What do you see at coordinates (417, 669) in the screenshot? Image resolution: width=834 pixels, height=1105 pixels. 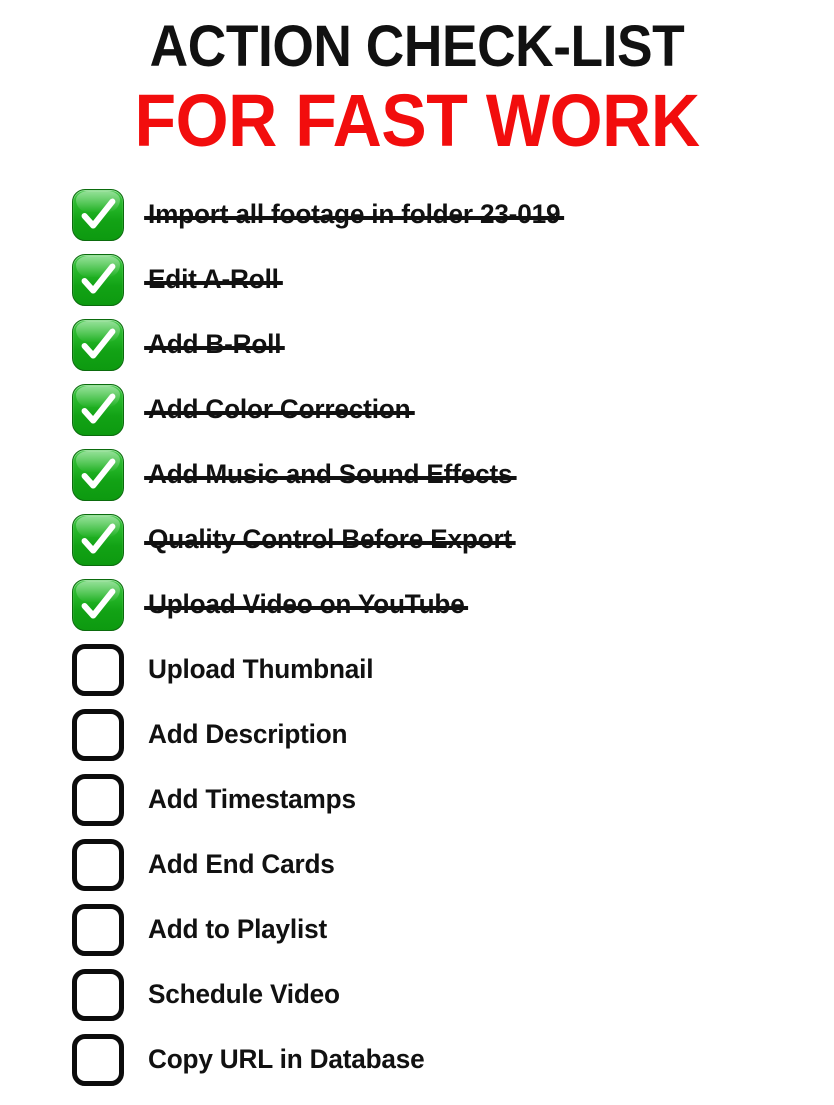 I see `checklist-row: Upload Thumbnail` at bounding box center [417, 669].